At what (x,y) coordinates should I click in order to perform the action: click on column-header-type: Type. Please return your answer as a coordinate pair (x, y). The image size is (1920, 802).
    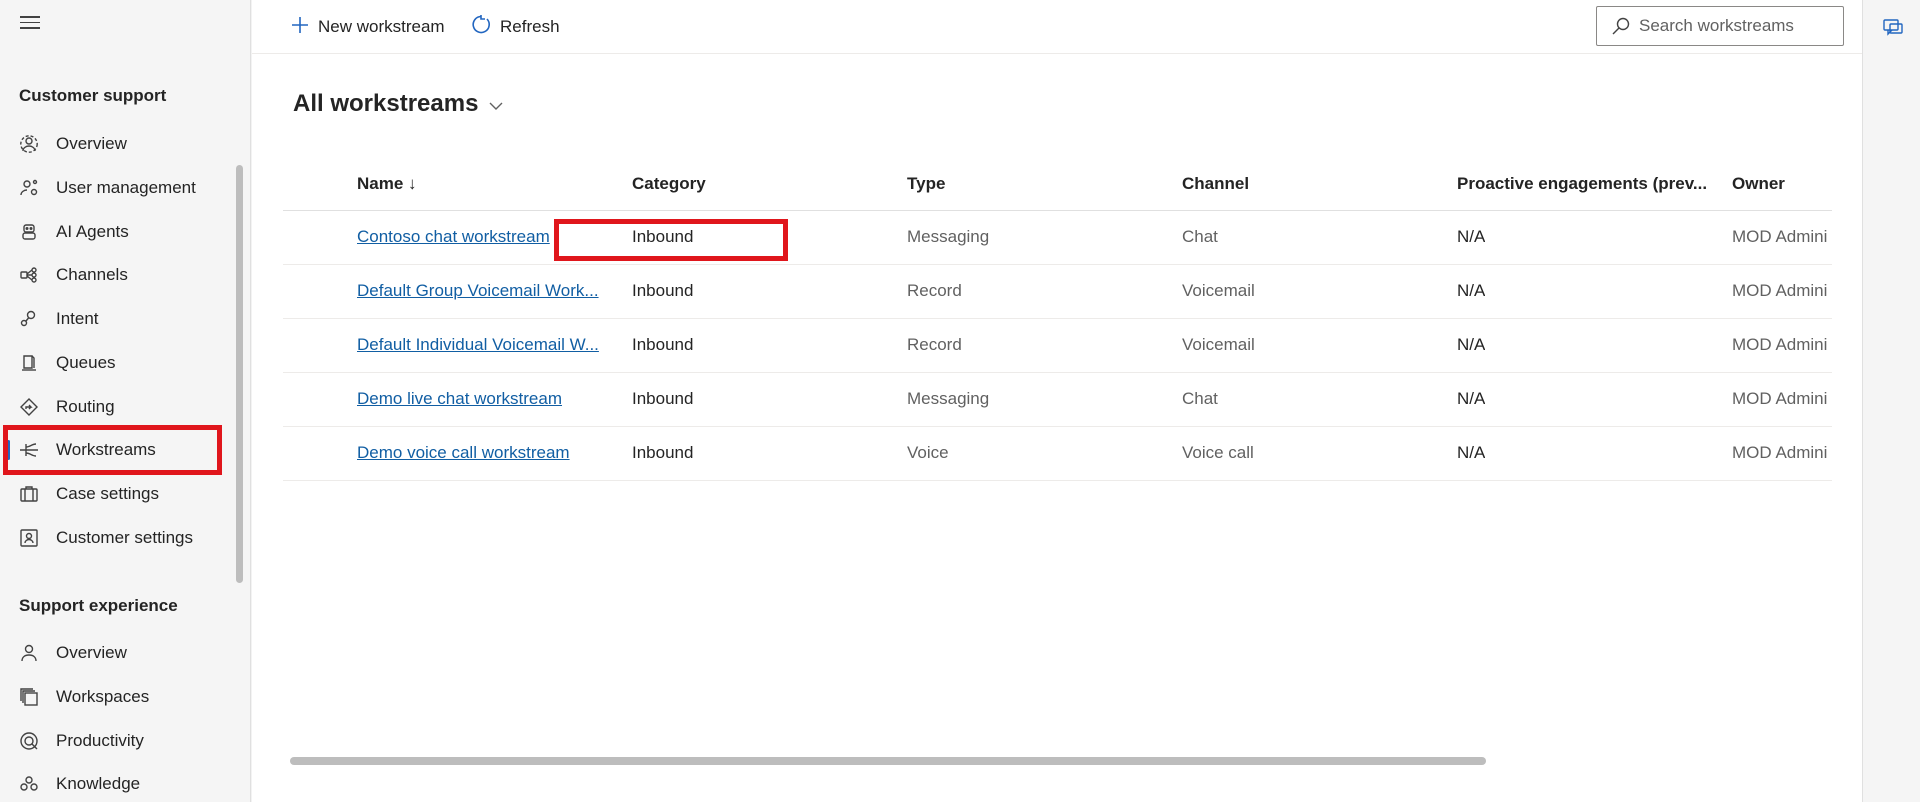
    Looking at the image, I should click on (926, 184).